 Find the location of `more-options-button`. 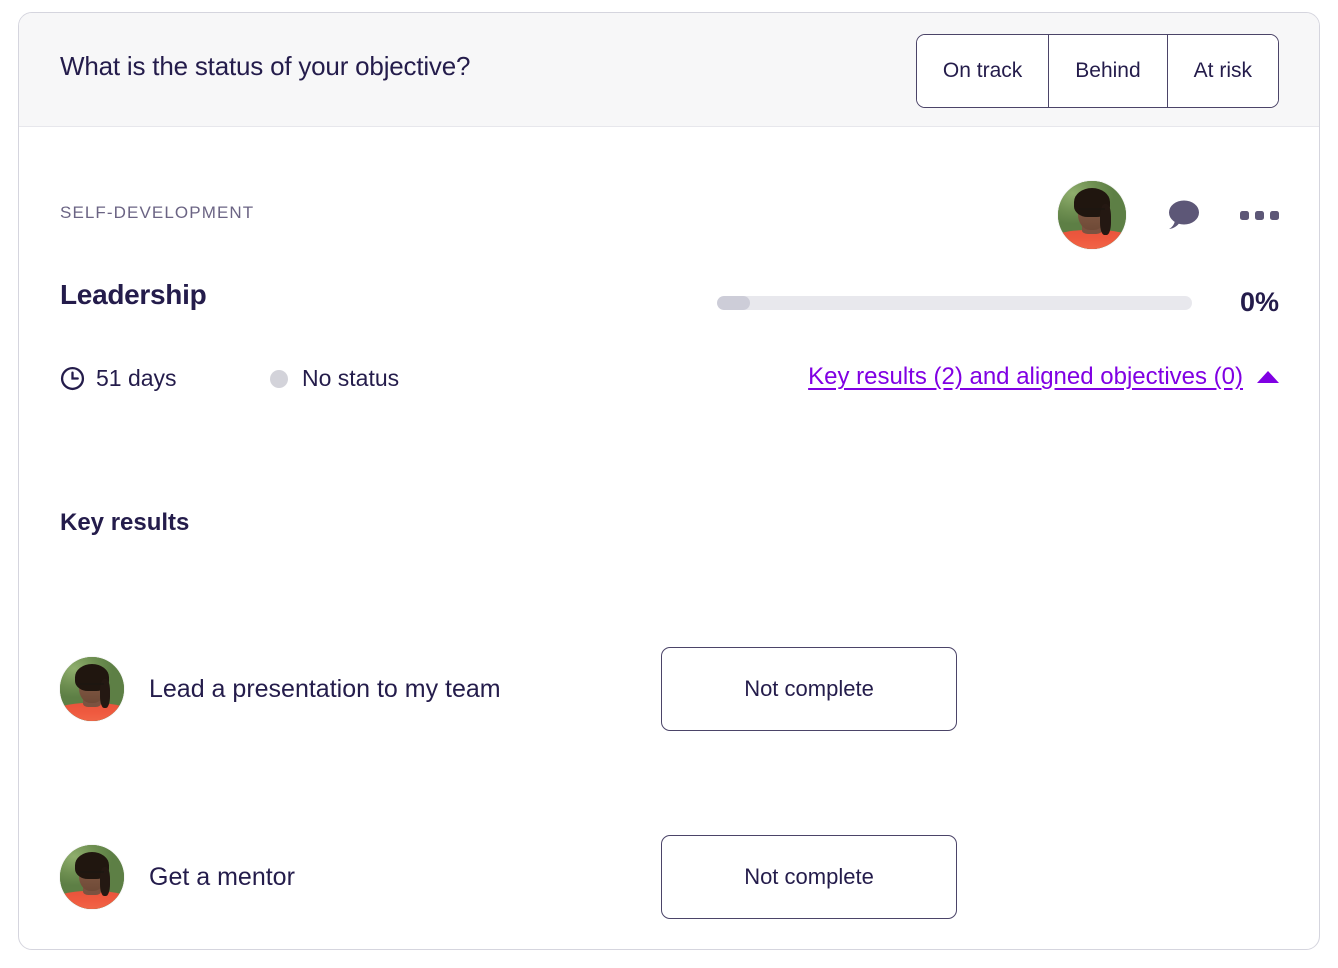

more-options-button is located at coordinates (1259, 215).